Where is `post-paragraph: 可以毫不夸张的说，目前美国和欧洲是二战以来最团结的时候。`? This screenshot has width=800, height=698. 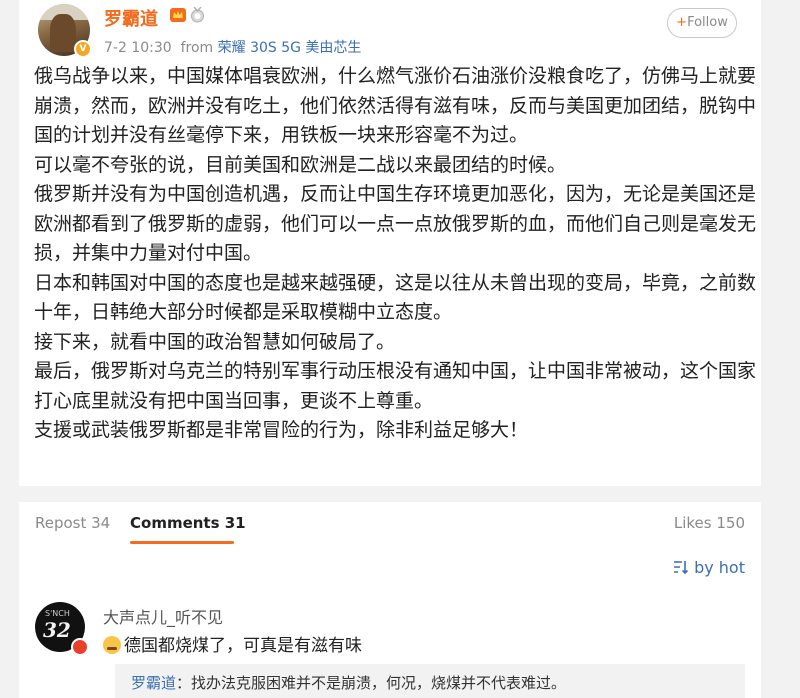 post-paragraph: 可以毫不夸张的说，目前美国和欧洲是二战以来最团结的时候。 is located at coordinates (300, 164).